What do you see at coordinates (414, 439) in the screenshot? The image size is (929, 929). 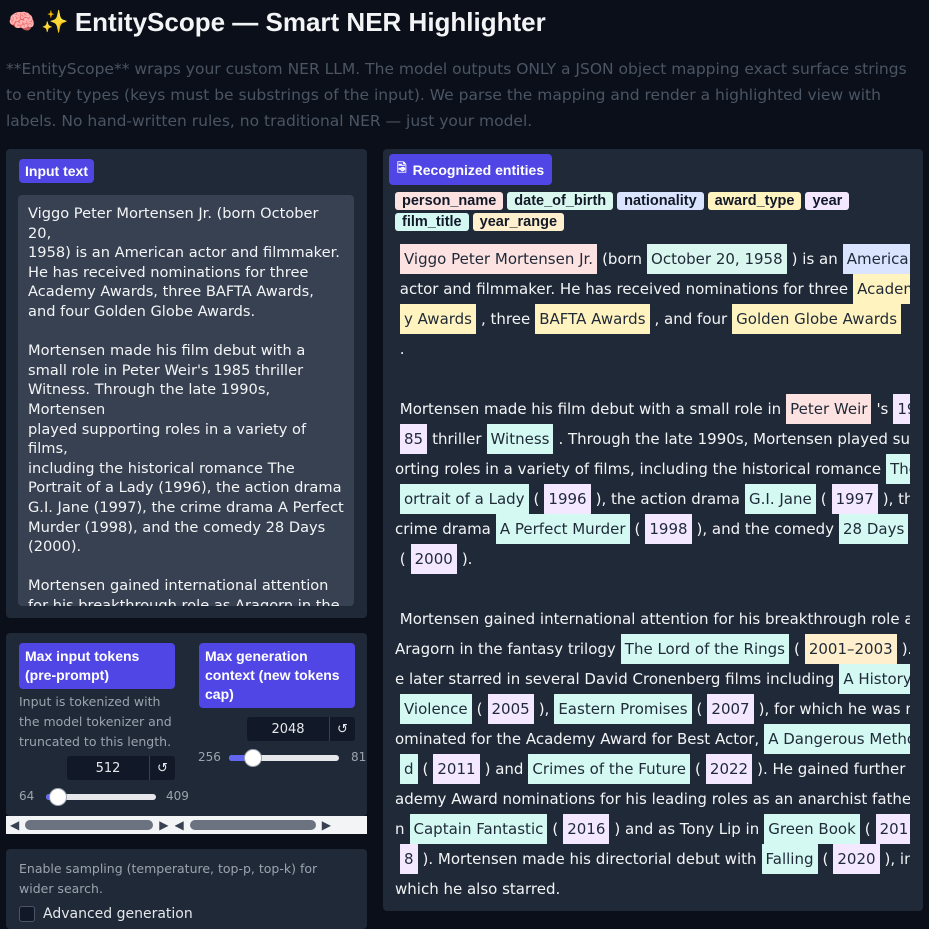 I see `entity-span: 85` at bounding box center [414, 439].